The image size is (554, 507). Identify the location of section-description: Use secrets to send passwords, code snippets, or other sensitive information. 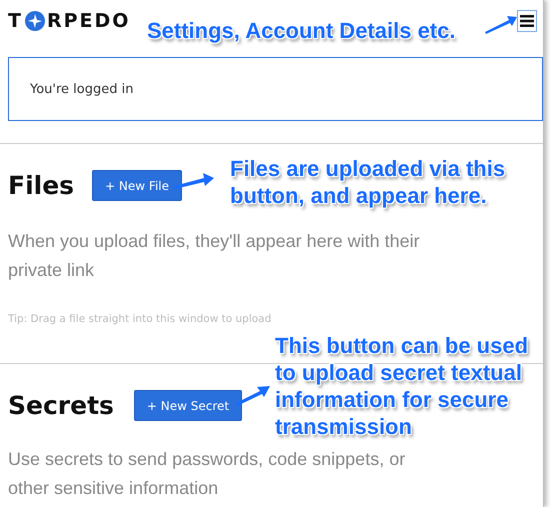
(207, 474).